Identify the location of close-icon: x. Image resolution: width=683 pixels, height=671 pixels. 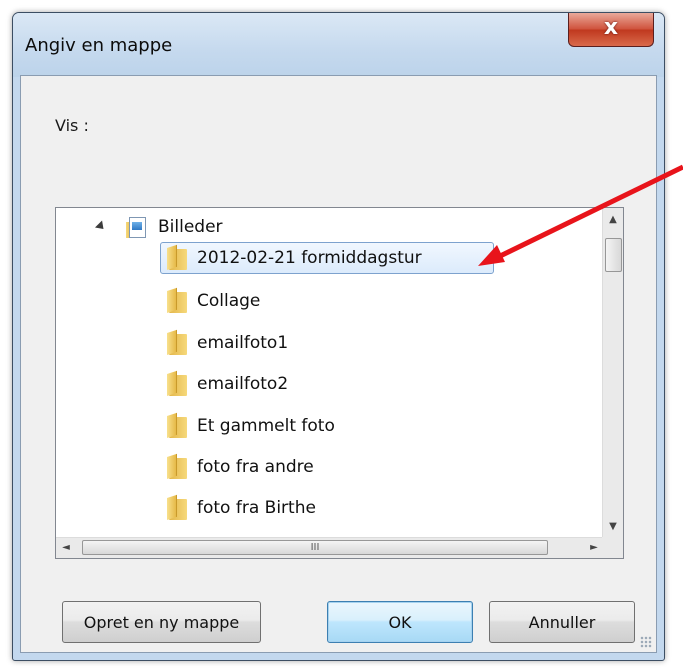
(611, 27).